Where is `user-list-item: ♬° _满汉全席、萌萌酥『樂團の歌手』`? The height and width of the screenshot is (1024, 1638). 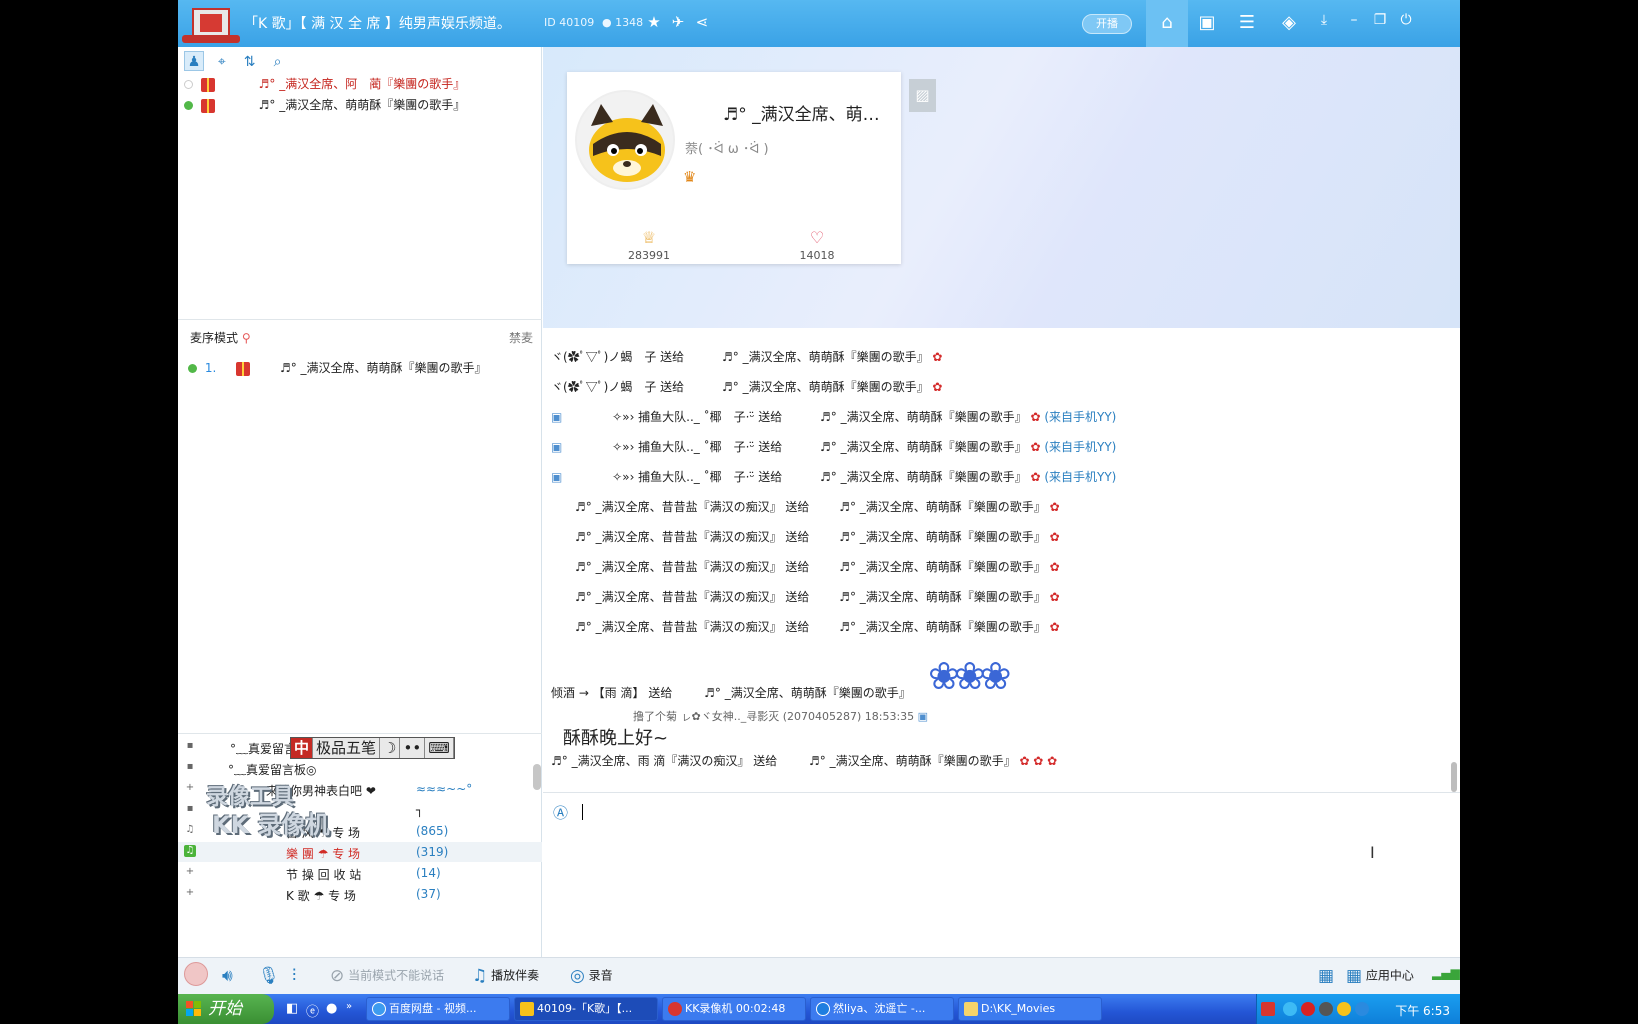 user-list-item: ♬° _满汉全席、萌萌酥『樂團の歌手』 is located at coordinates (324, 106).